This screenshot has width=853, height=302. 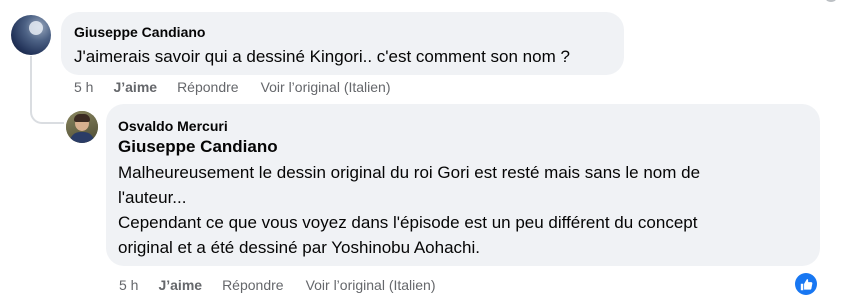 I want to click on comment-author: Giuseppe Candiano, so click(x=343, y=32).